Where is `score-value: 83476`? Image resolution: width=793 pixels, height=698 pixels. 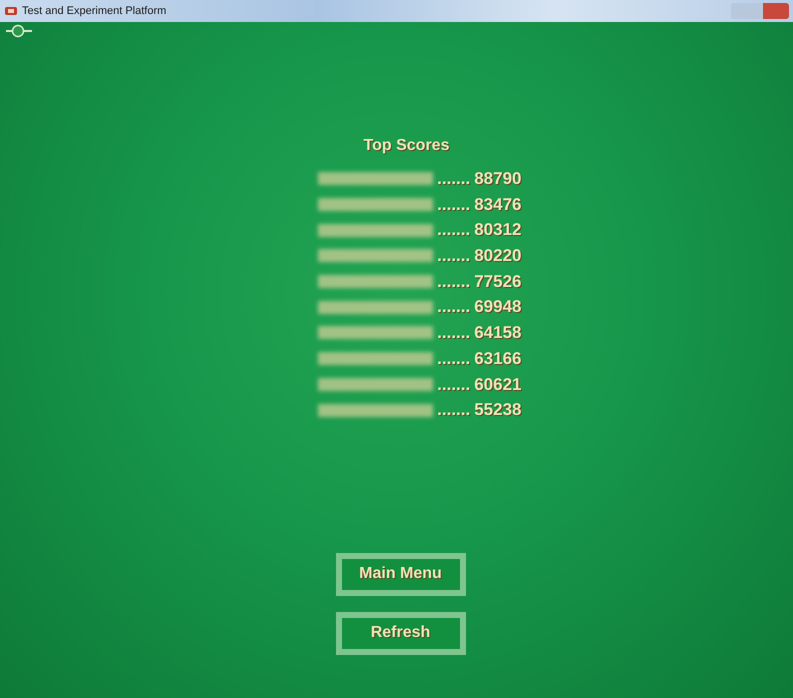
score-value: 83476 is located at coordinates (498, 205).